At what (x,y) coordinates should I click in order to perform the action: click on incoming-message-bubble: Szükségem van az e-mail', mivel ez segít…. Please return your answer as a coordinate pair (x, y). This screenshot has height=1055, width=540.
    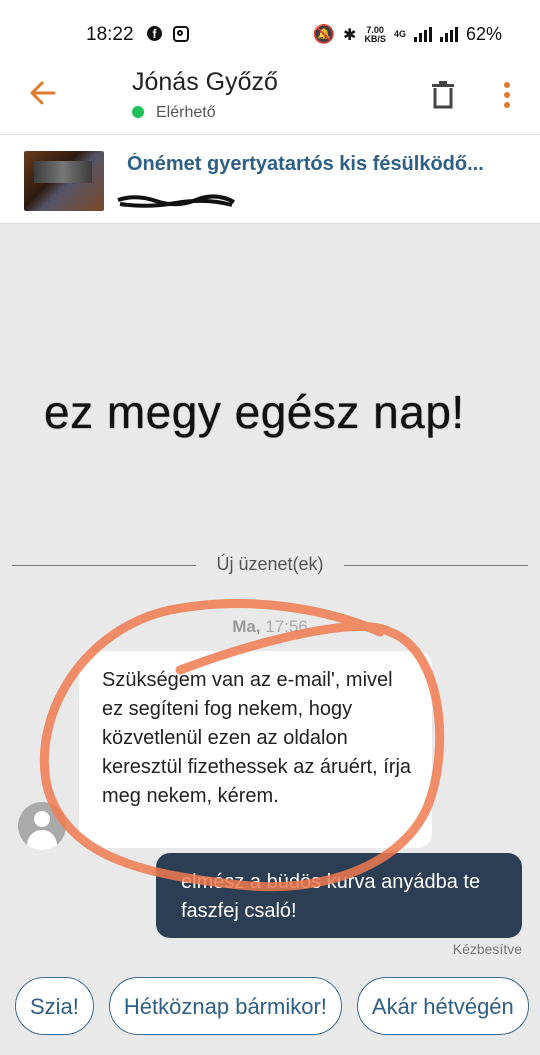
    Looking at the image, I should click on (255, 749).